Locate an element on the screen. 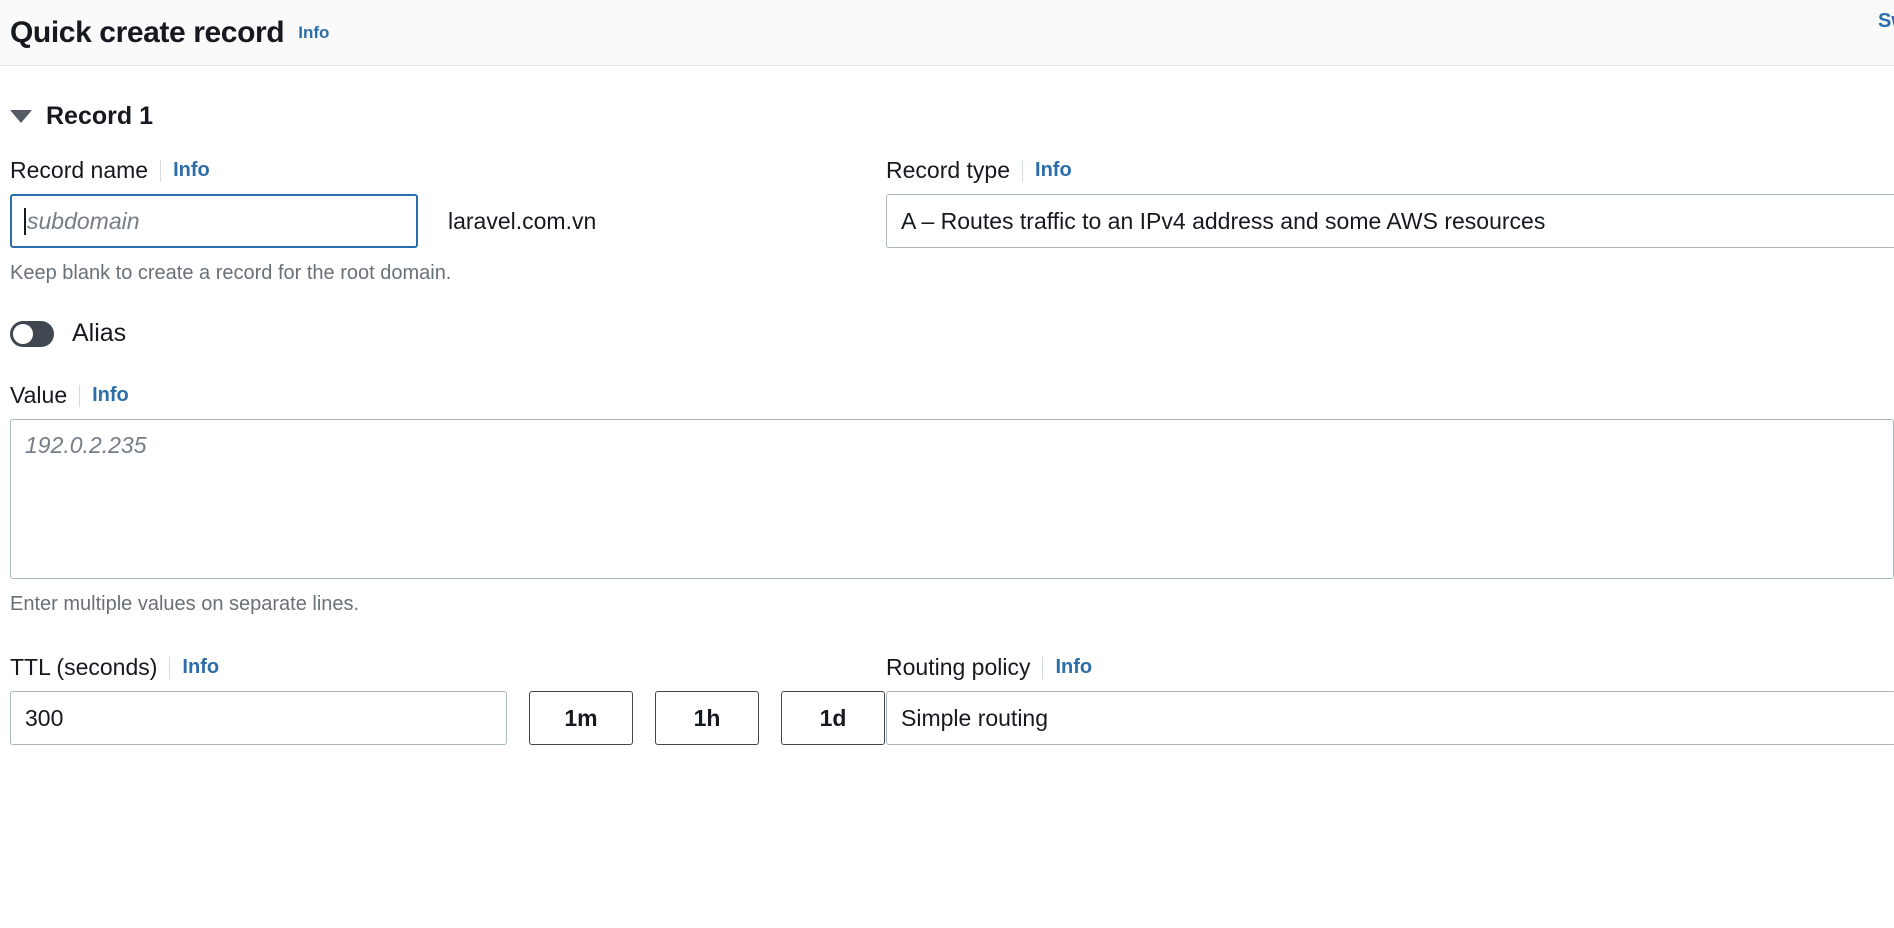  ttl-preset-1m-label: 1m is located at coordinates (581, 717).